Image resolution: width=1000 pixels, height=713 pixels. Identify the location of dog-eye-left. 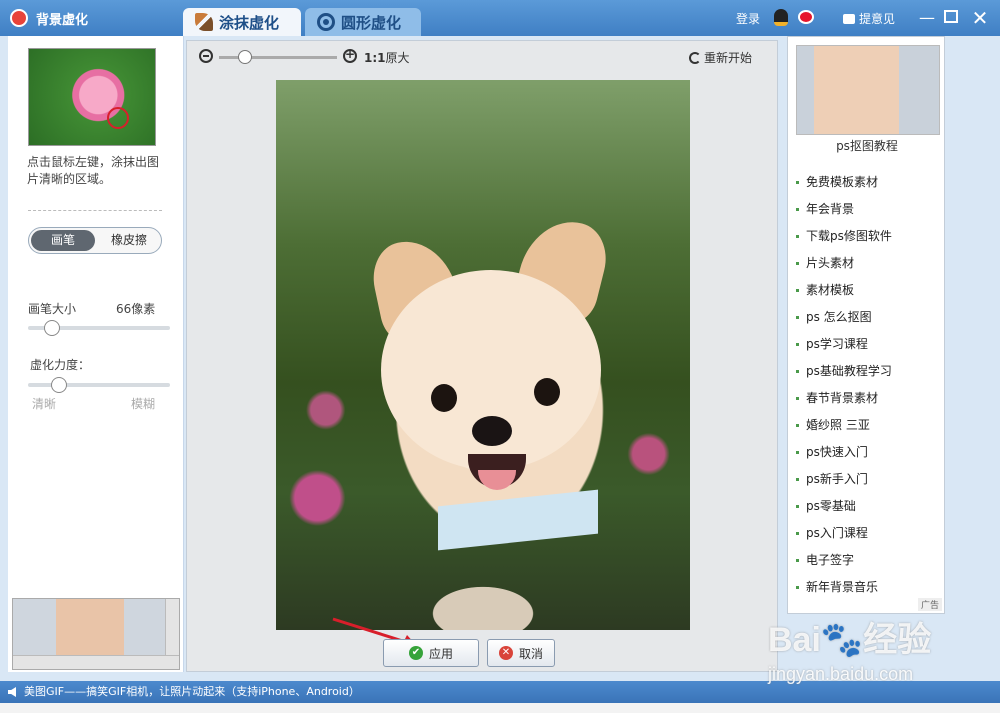
(444, 398).